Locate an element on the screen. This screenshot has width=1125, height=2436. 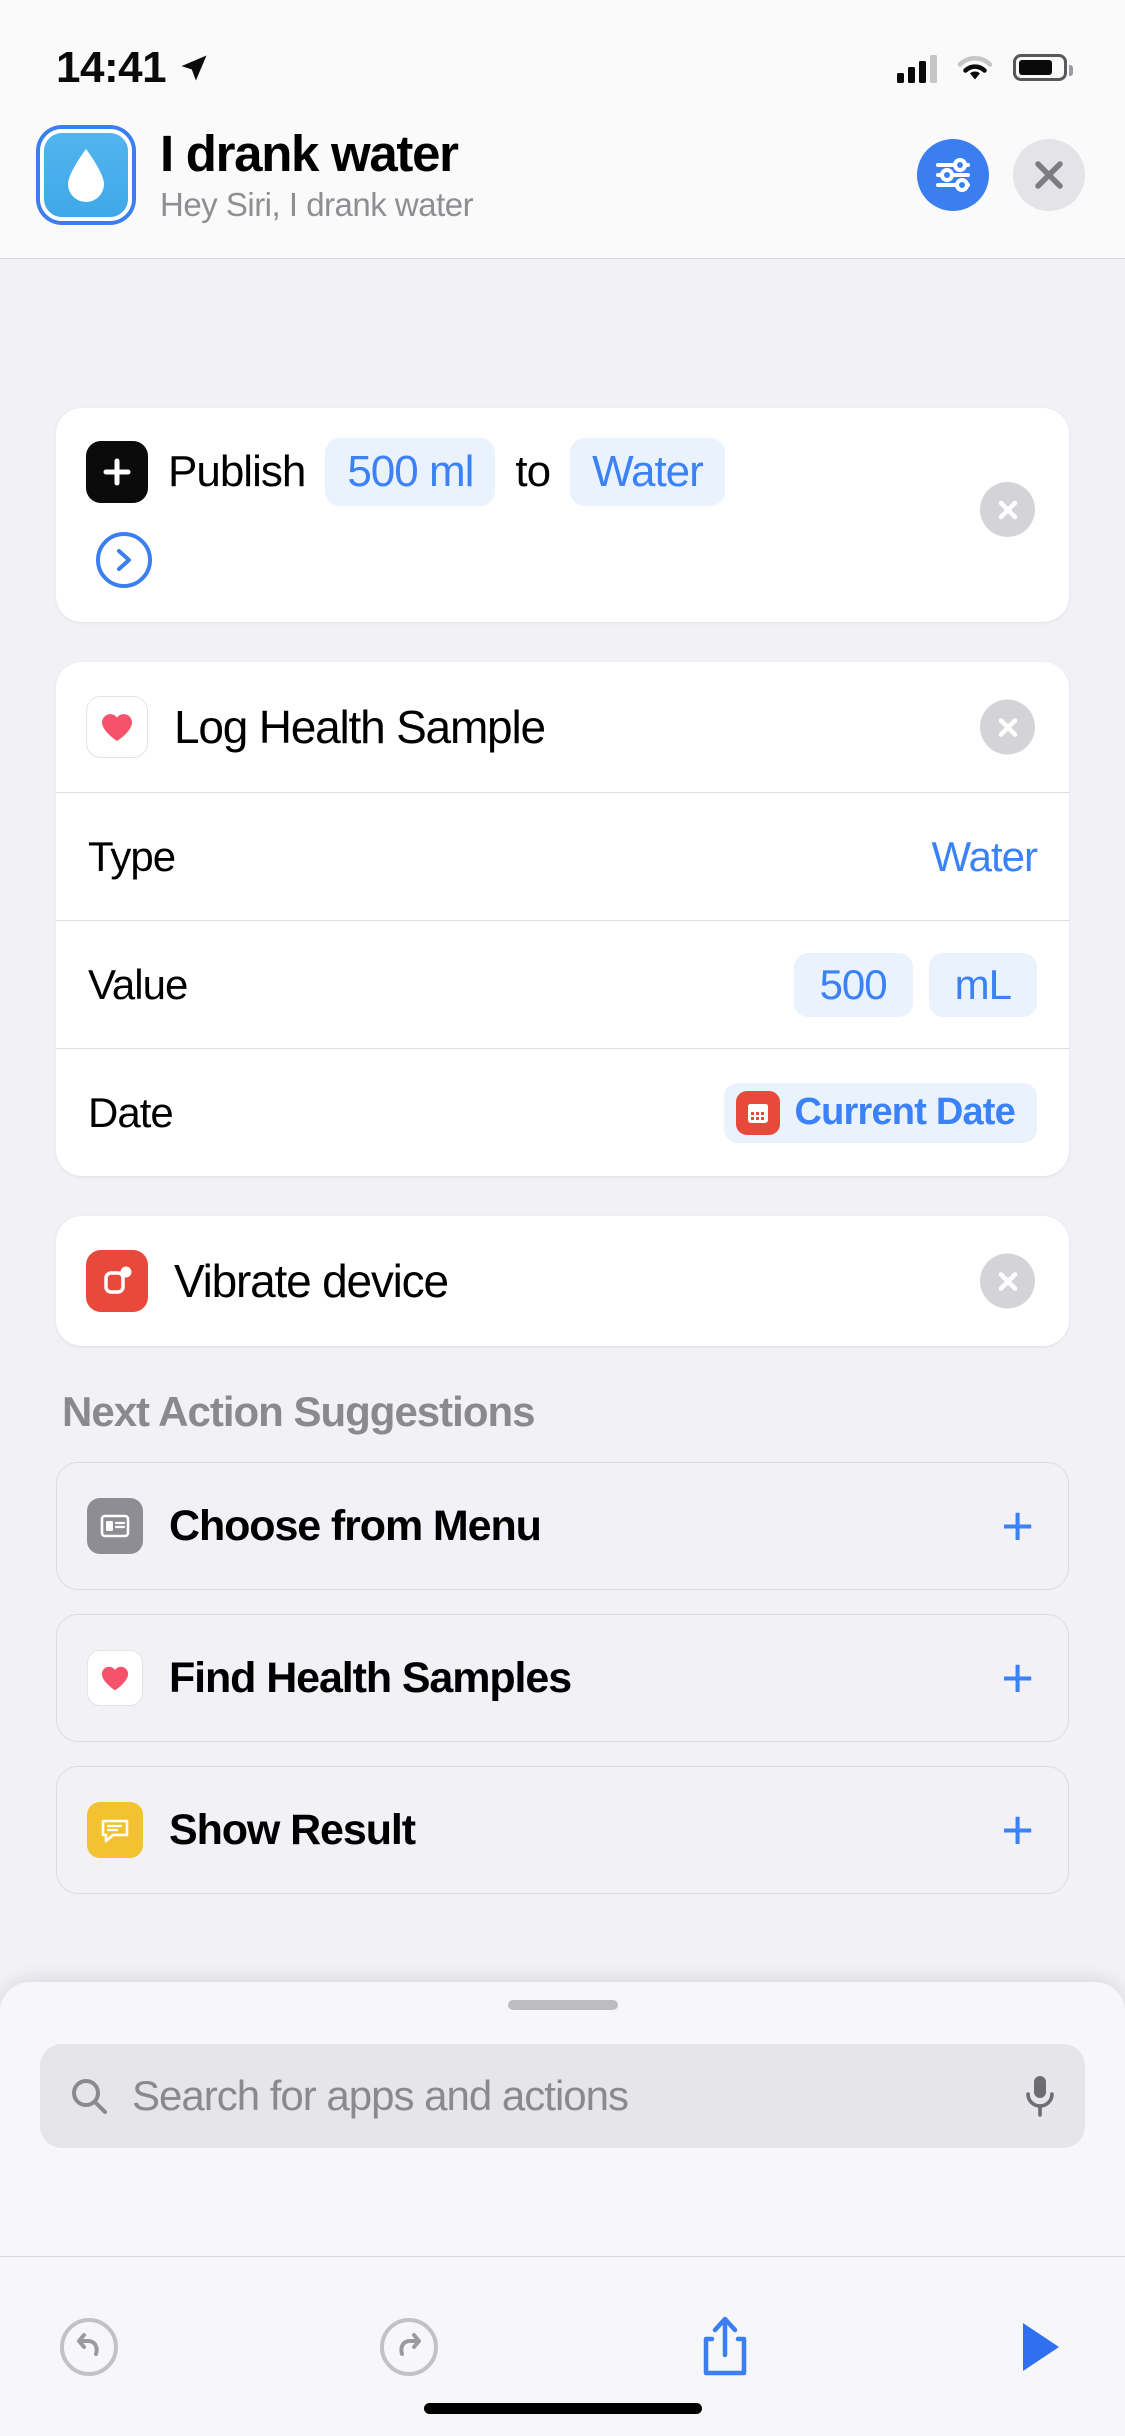
value-number-token: 500 is located at coordinates (853, 984).